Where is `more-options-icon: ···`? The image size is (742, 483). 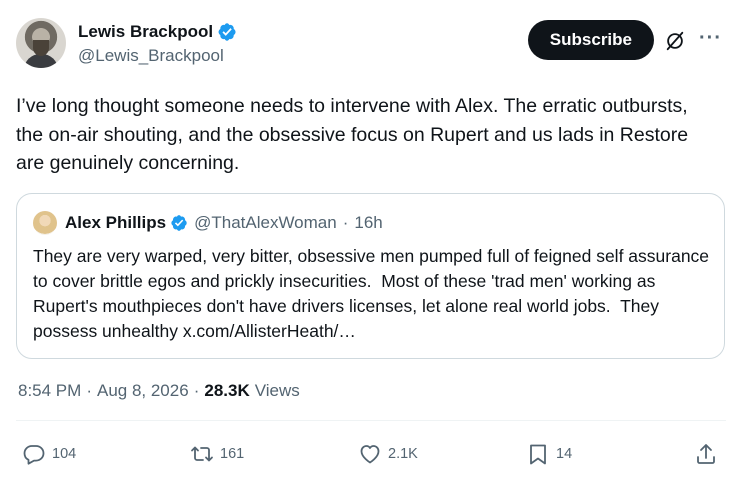
more-options-icon: ··· is located at coordinates (710, 38).